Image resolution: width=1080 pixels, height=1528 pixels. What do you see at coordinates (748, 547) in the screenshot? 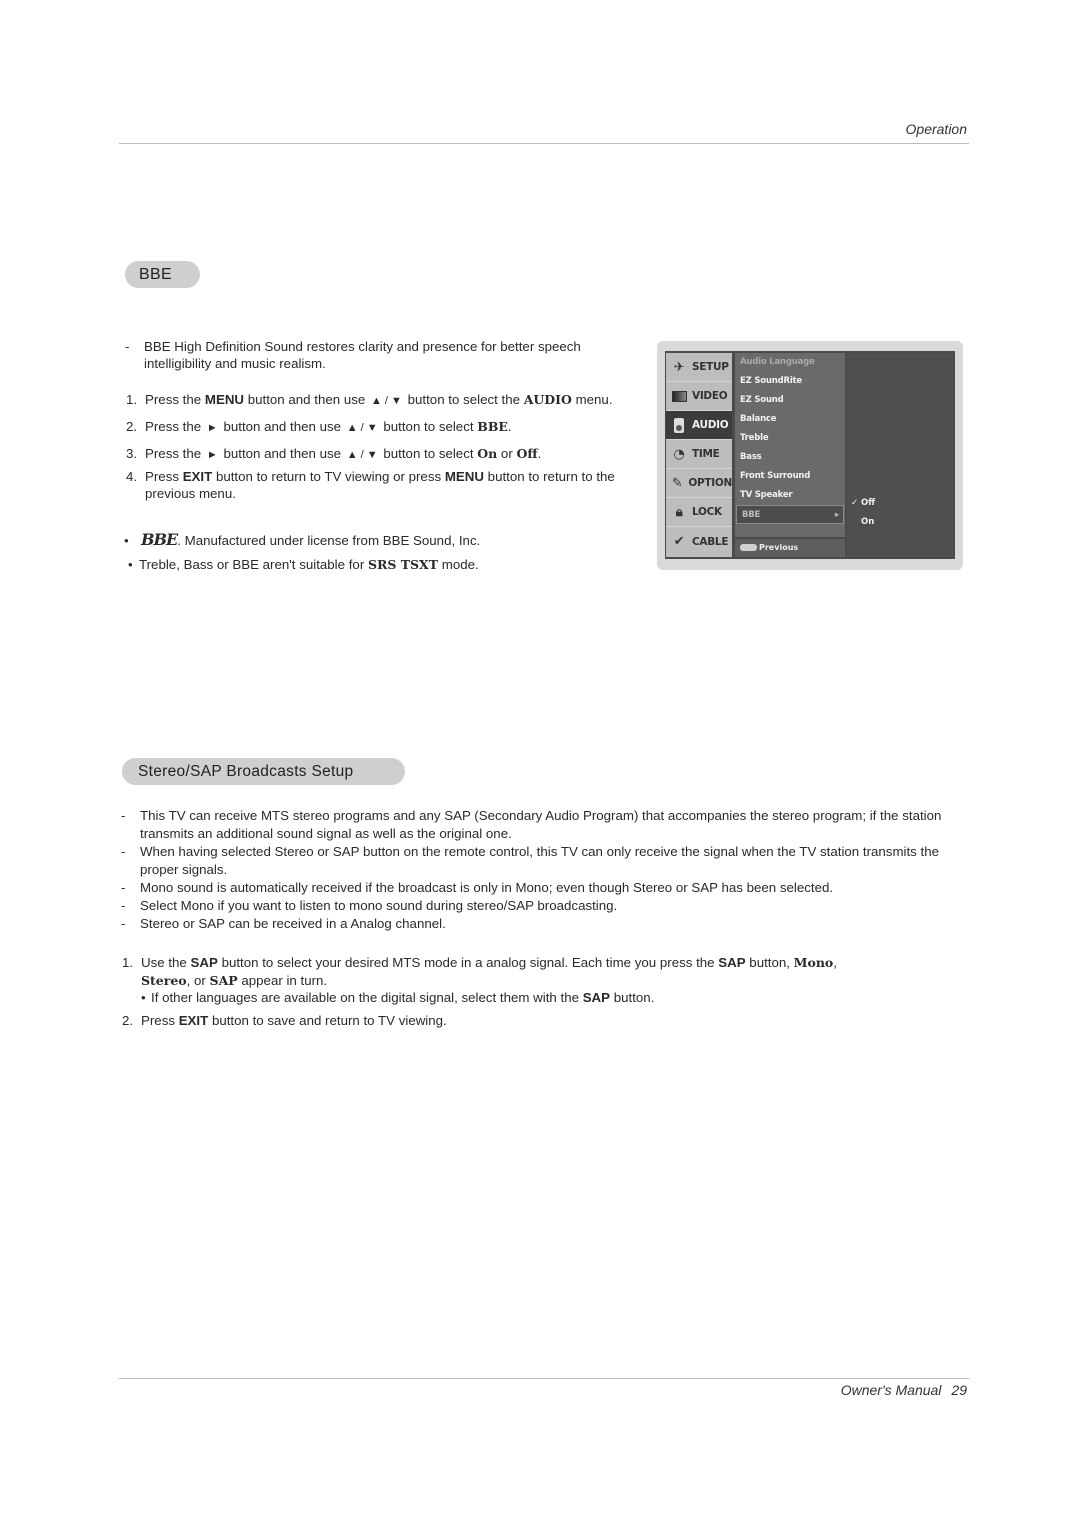
I see `menu-key-icon` at bounding box center [748, 547].